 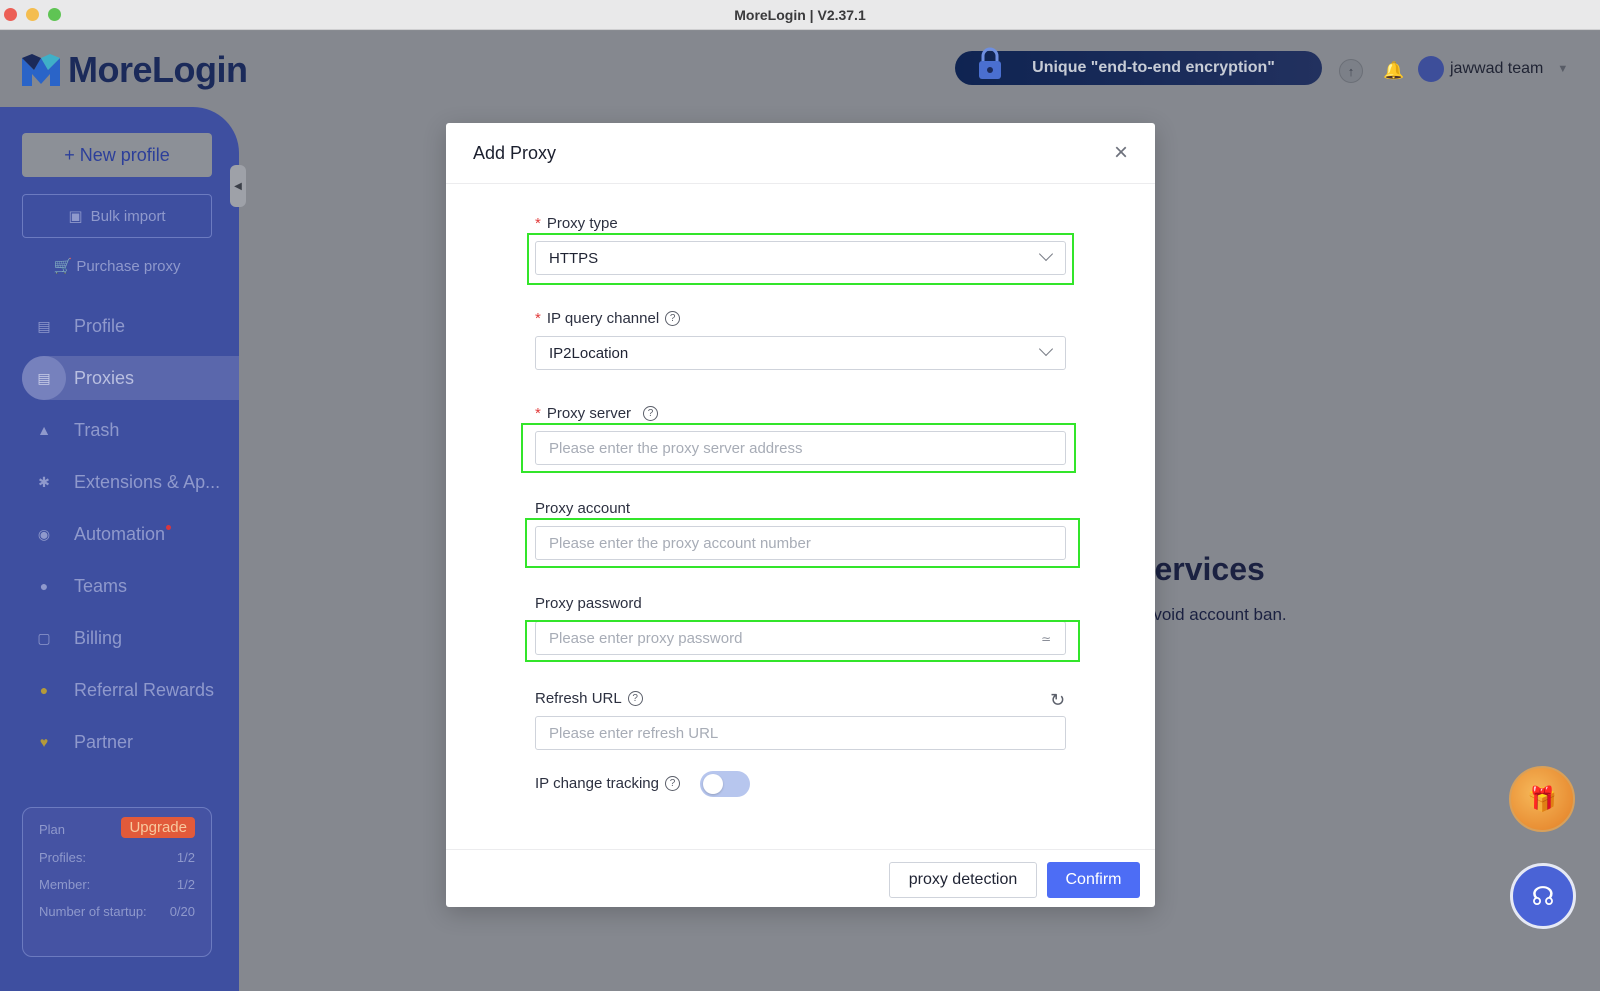 What do you see at coordinates (1057, 700) in the screenshot?
I see `refresh-icon: ↻` at bounding box center [1057, 700].